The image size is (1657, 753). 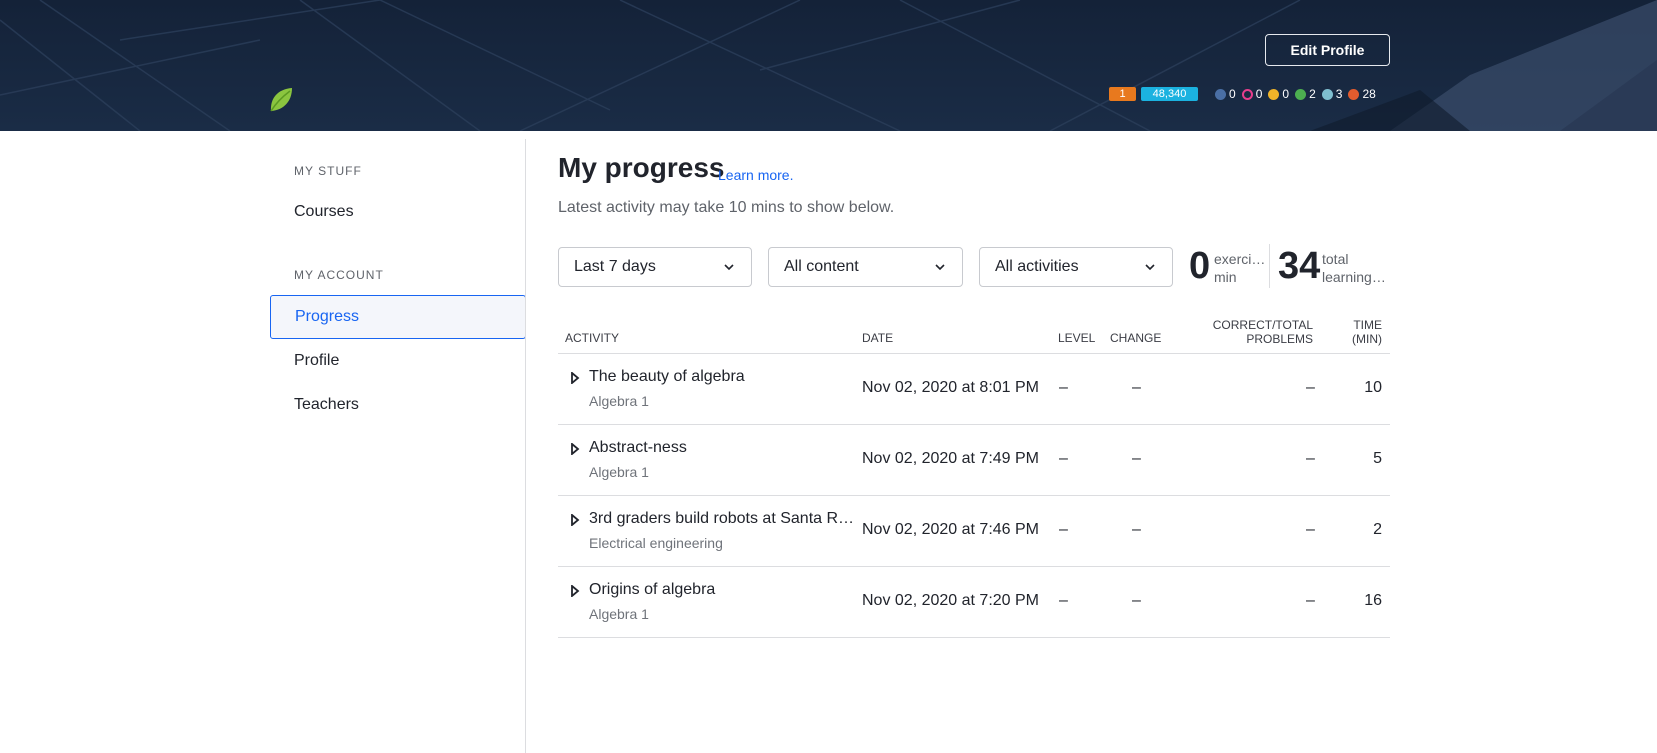 I want to click on my-stuff-heading: MY STUFF, so click(x=328, y=171).